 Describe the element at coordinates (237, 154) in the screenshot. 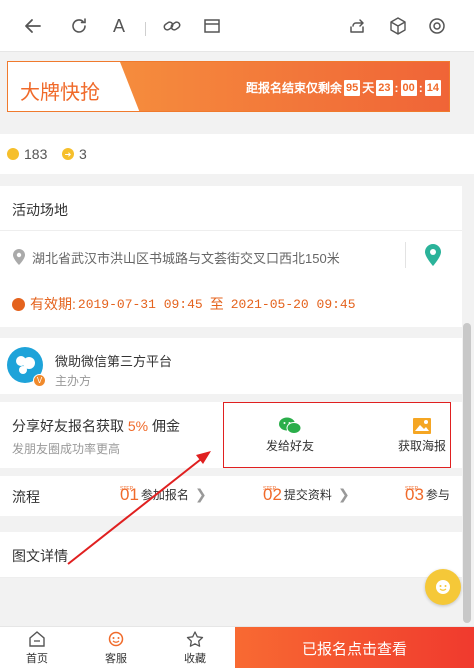

I see `stats-row: 183 ➜ 3` at that location.